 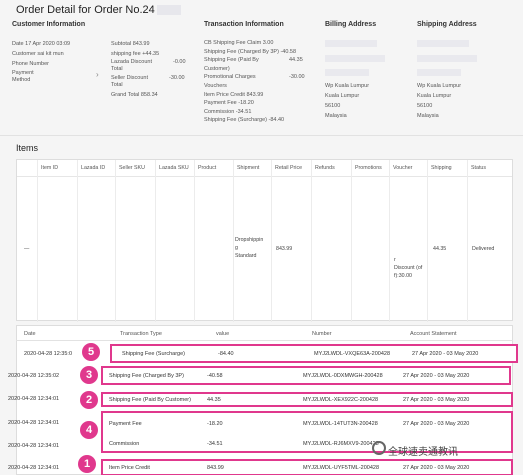 I want to click on redacted-shipping-street, so click(x=447, y=58).